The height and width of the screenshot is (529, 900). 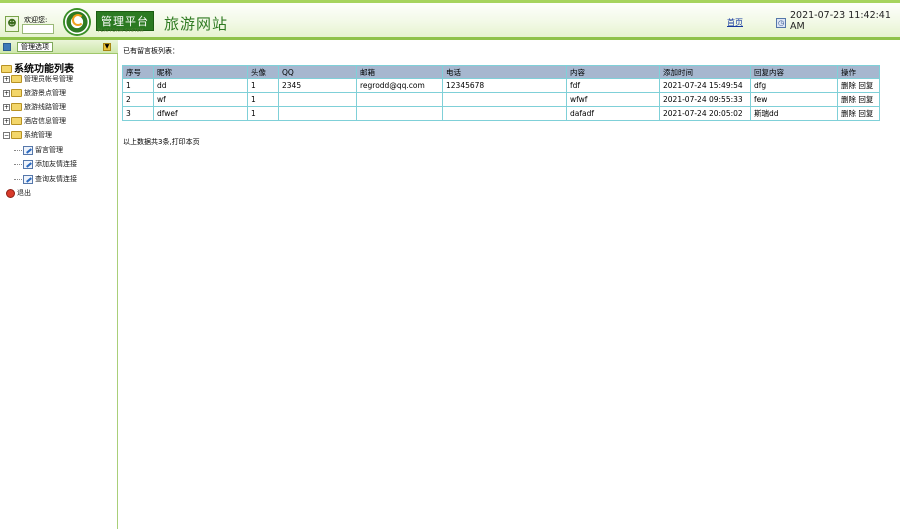 I want to click on cell-id: 1, so click(x=138, y=85).